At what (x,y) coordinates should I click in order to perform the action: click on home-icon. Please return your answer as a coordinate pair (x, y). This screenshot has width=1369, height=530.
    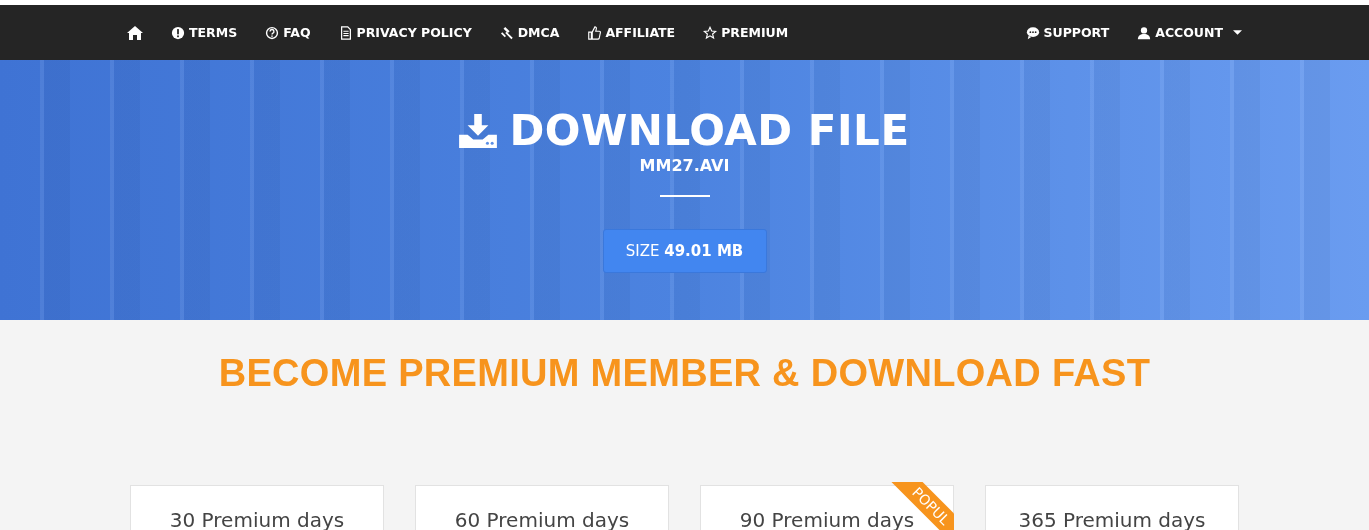
    Looking at the image, I should click on (135, 32).